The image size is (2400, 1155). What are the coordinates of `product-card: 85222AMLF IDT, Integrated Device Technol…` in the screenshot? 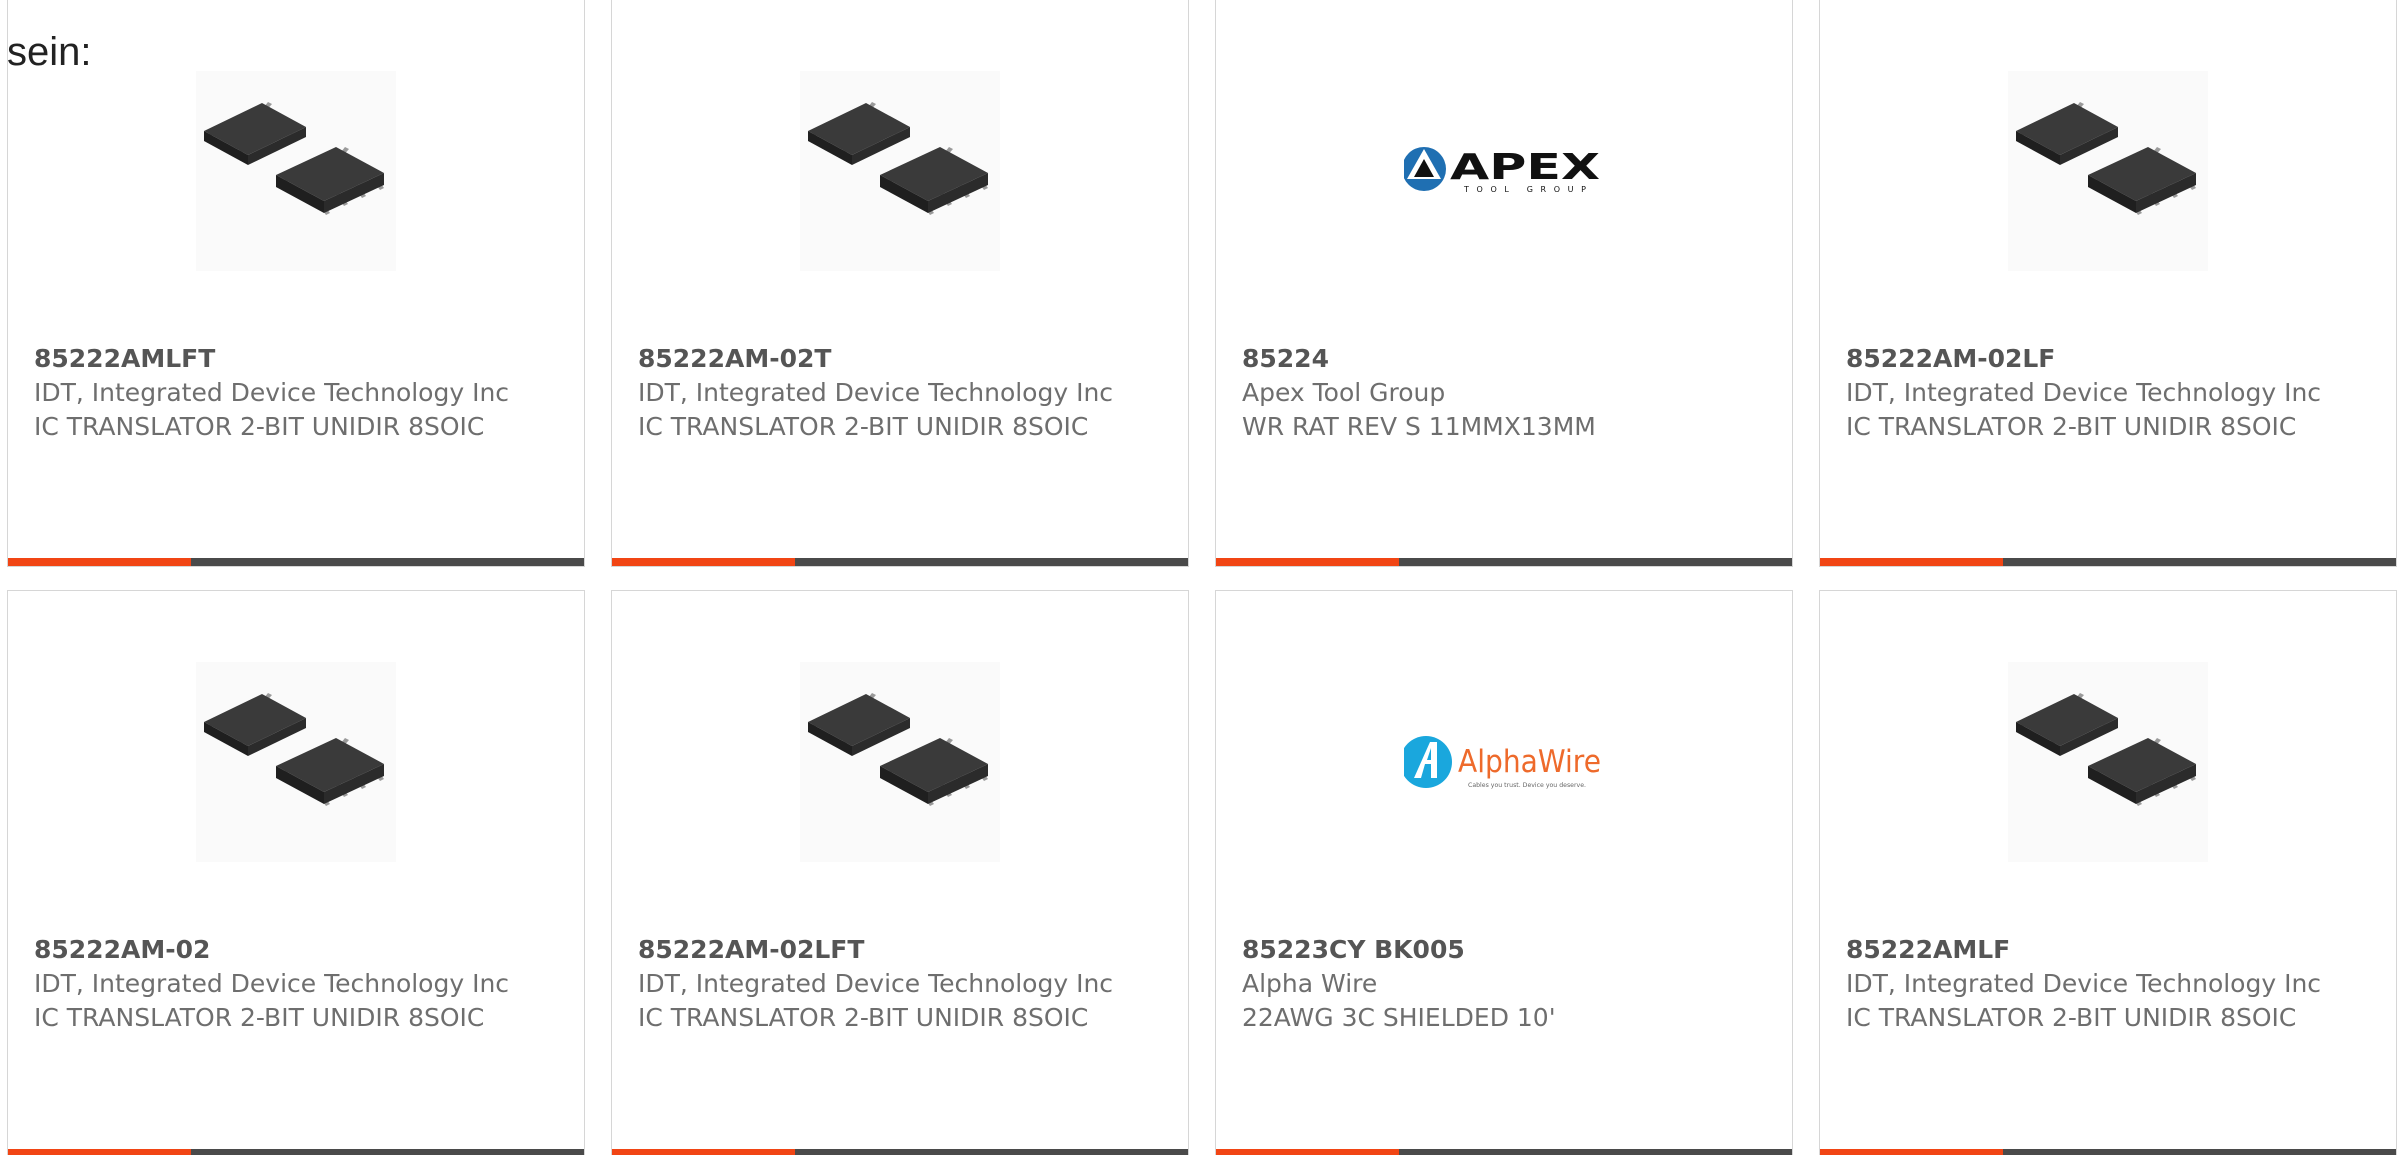 It's located at (2108, 872).